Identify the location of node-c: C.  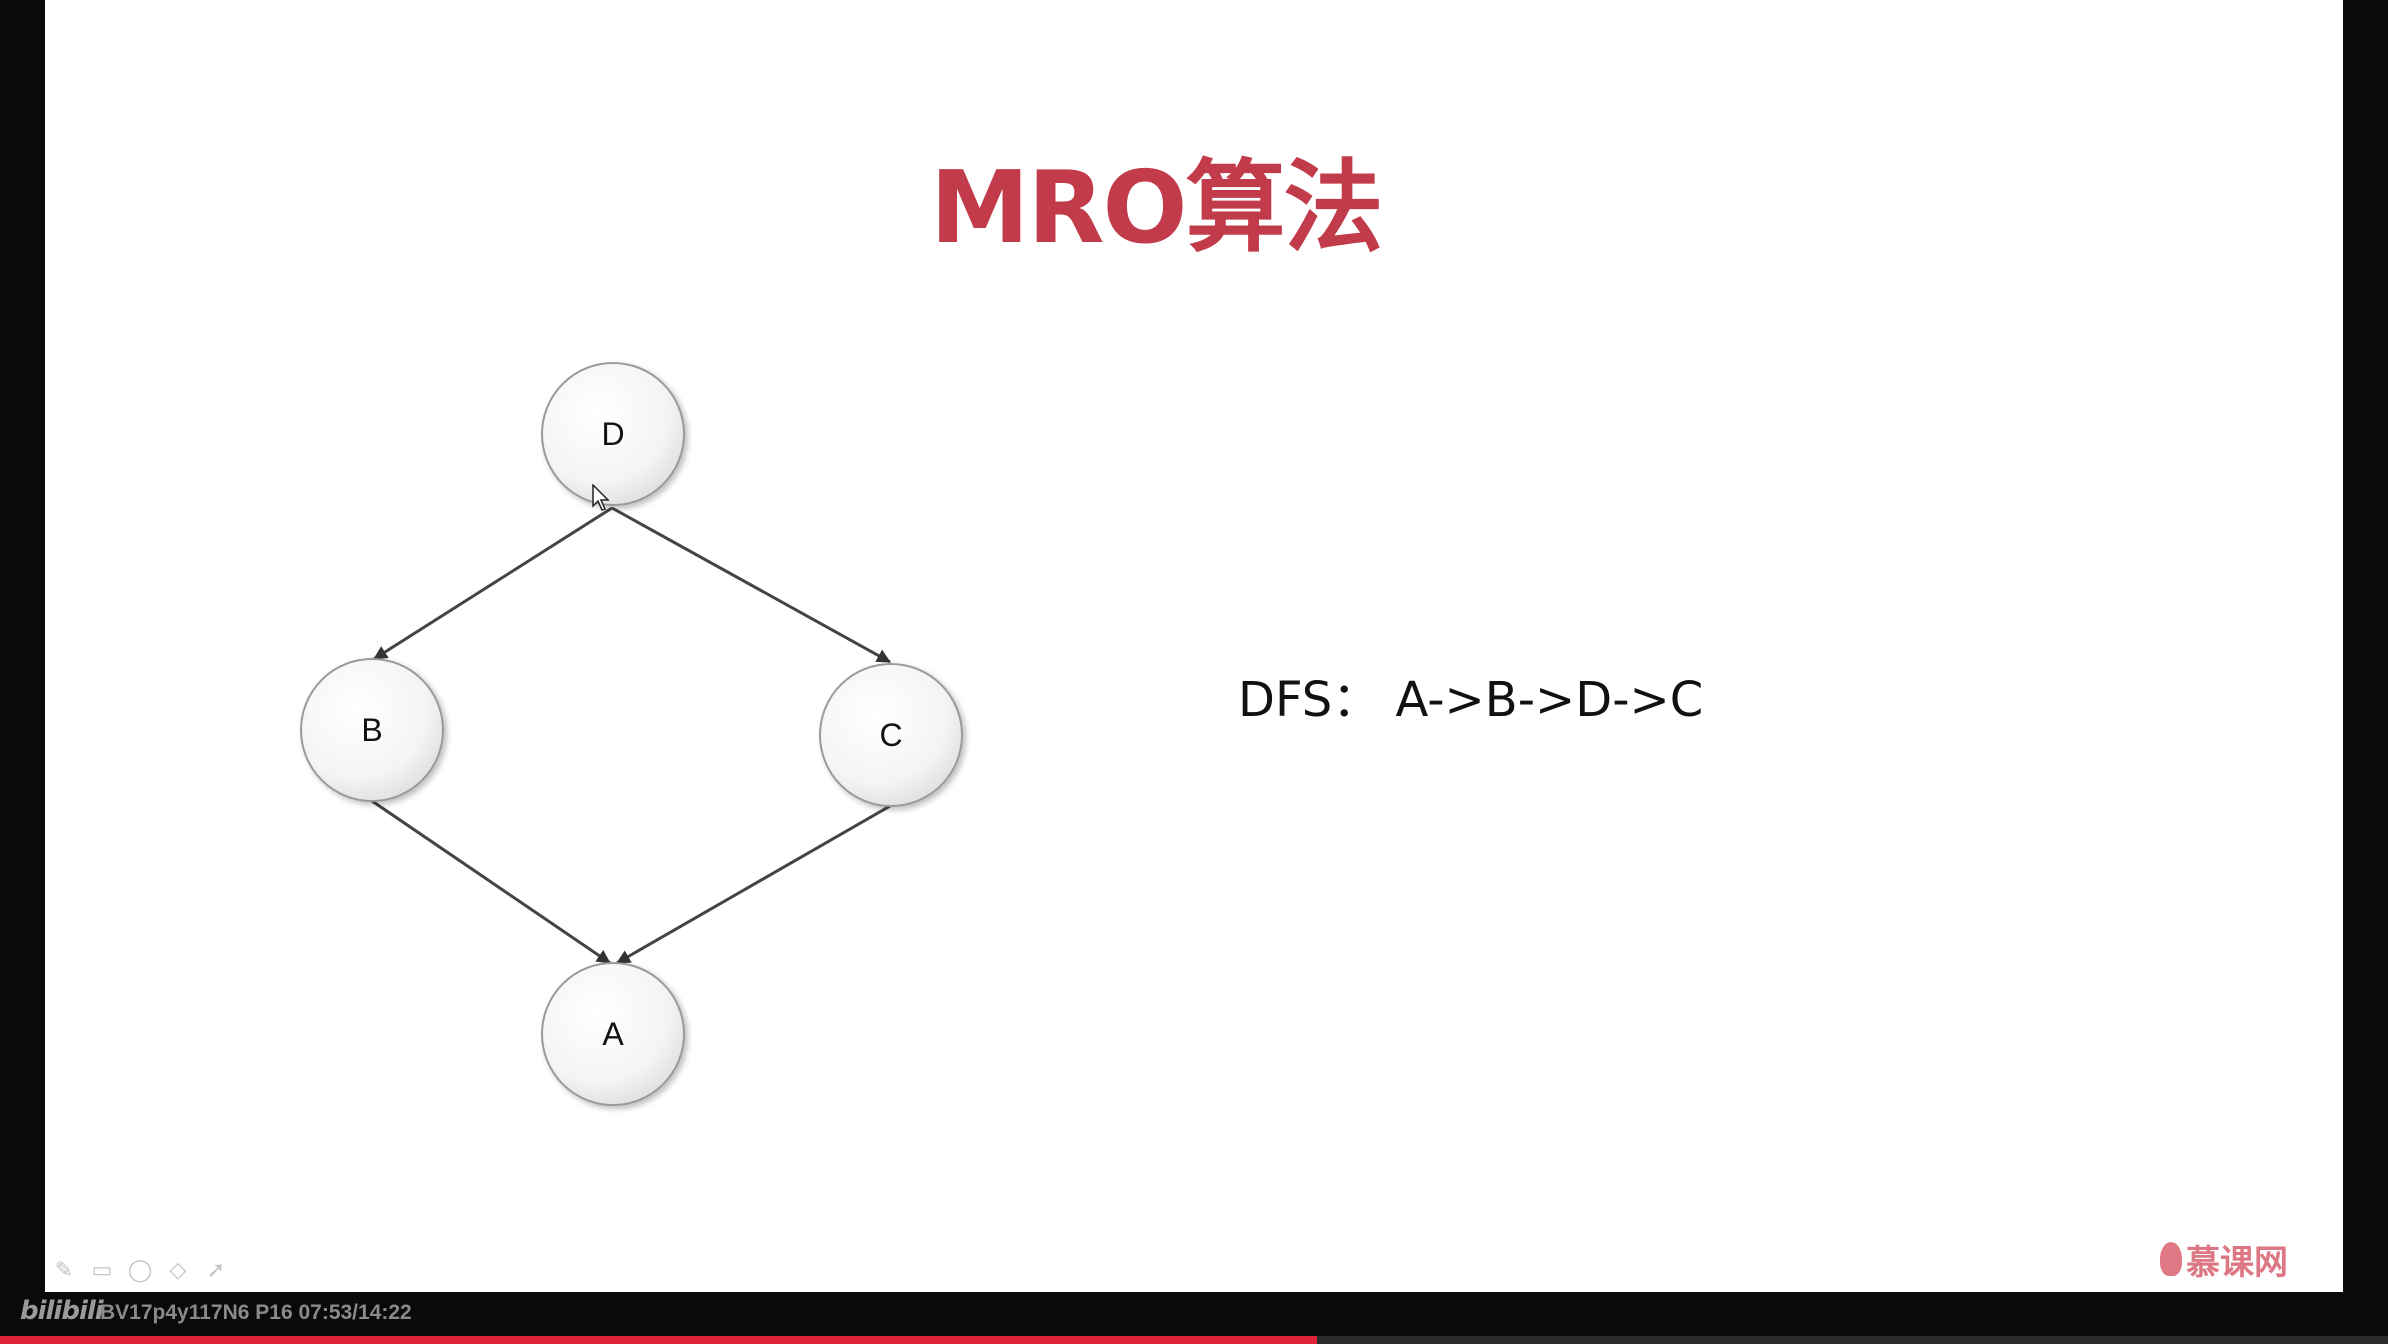
(891, 735).